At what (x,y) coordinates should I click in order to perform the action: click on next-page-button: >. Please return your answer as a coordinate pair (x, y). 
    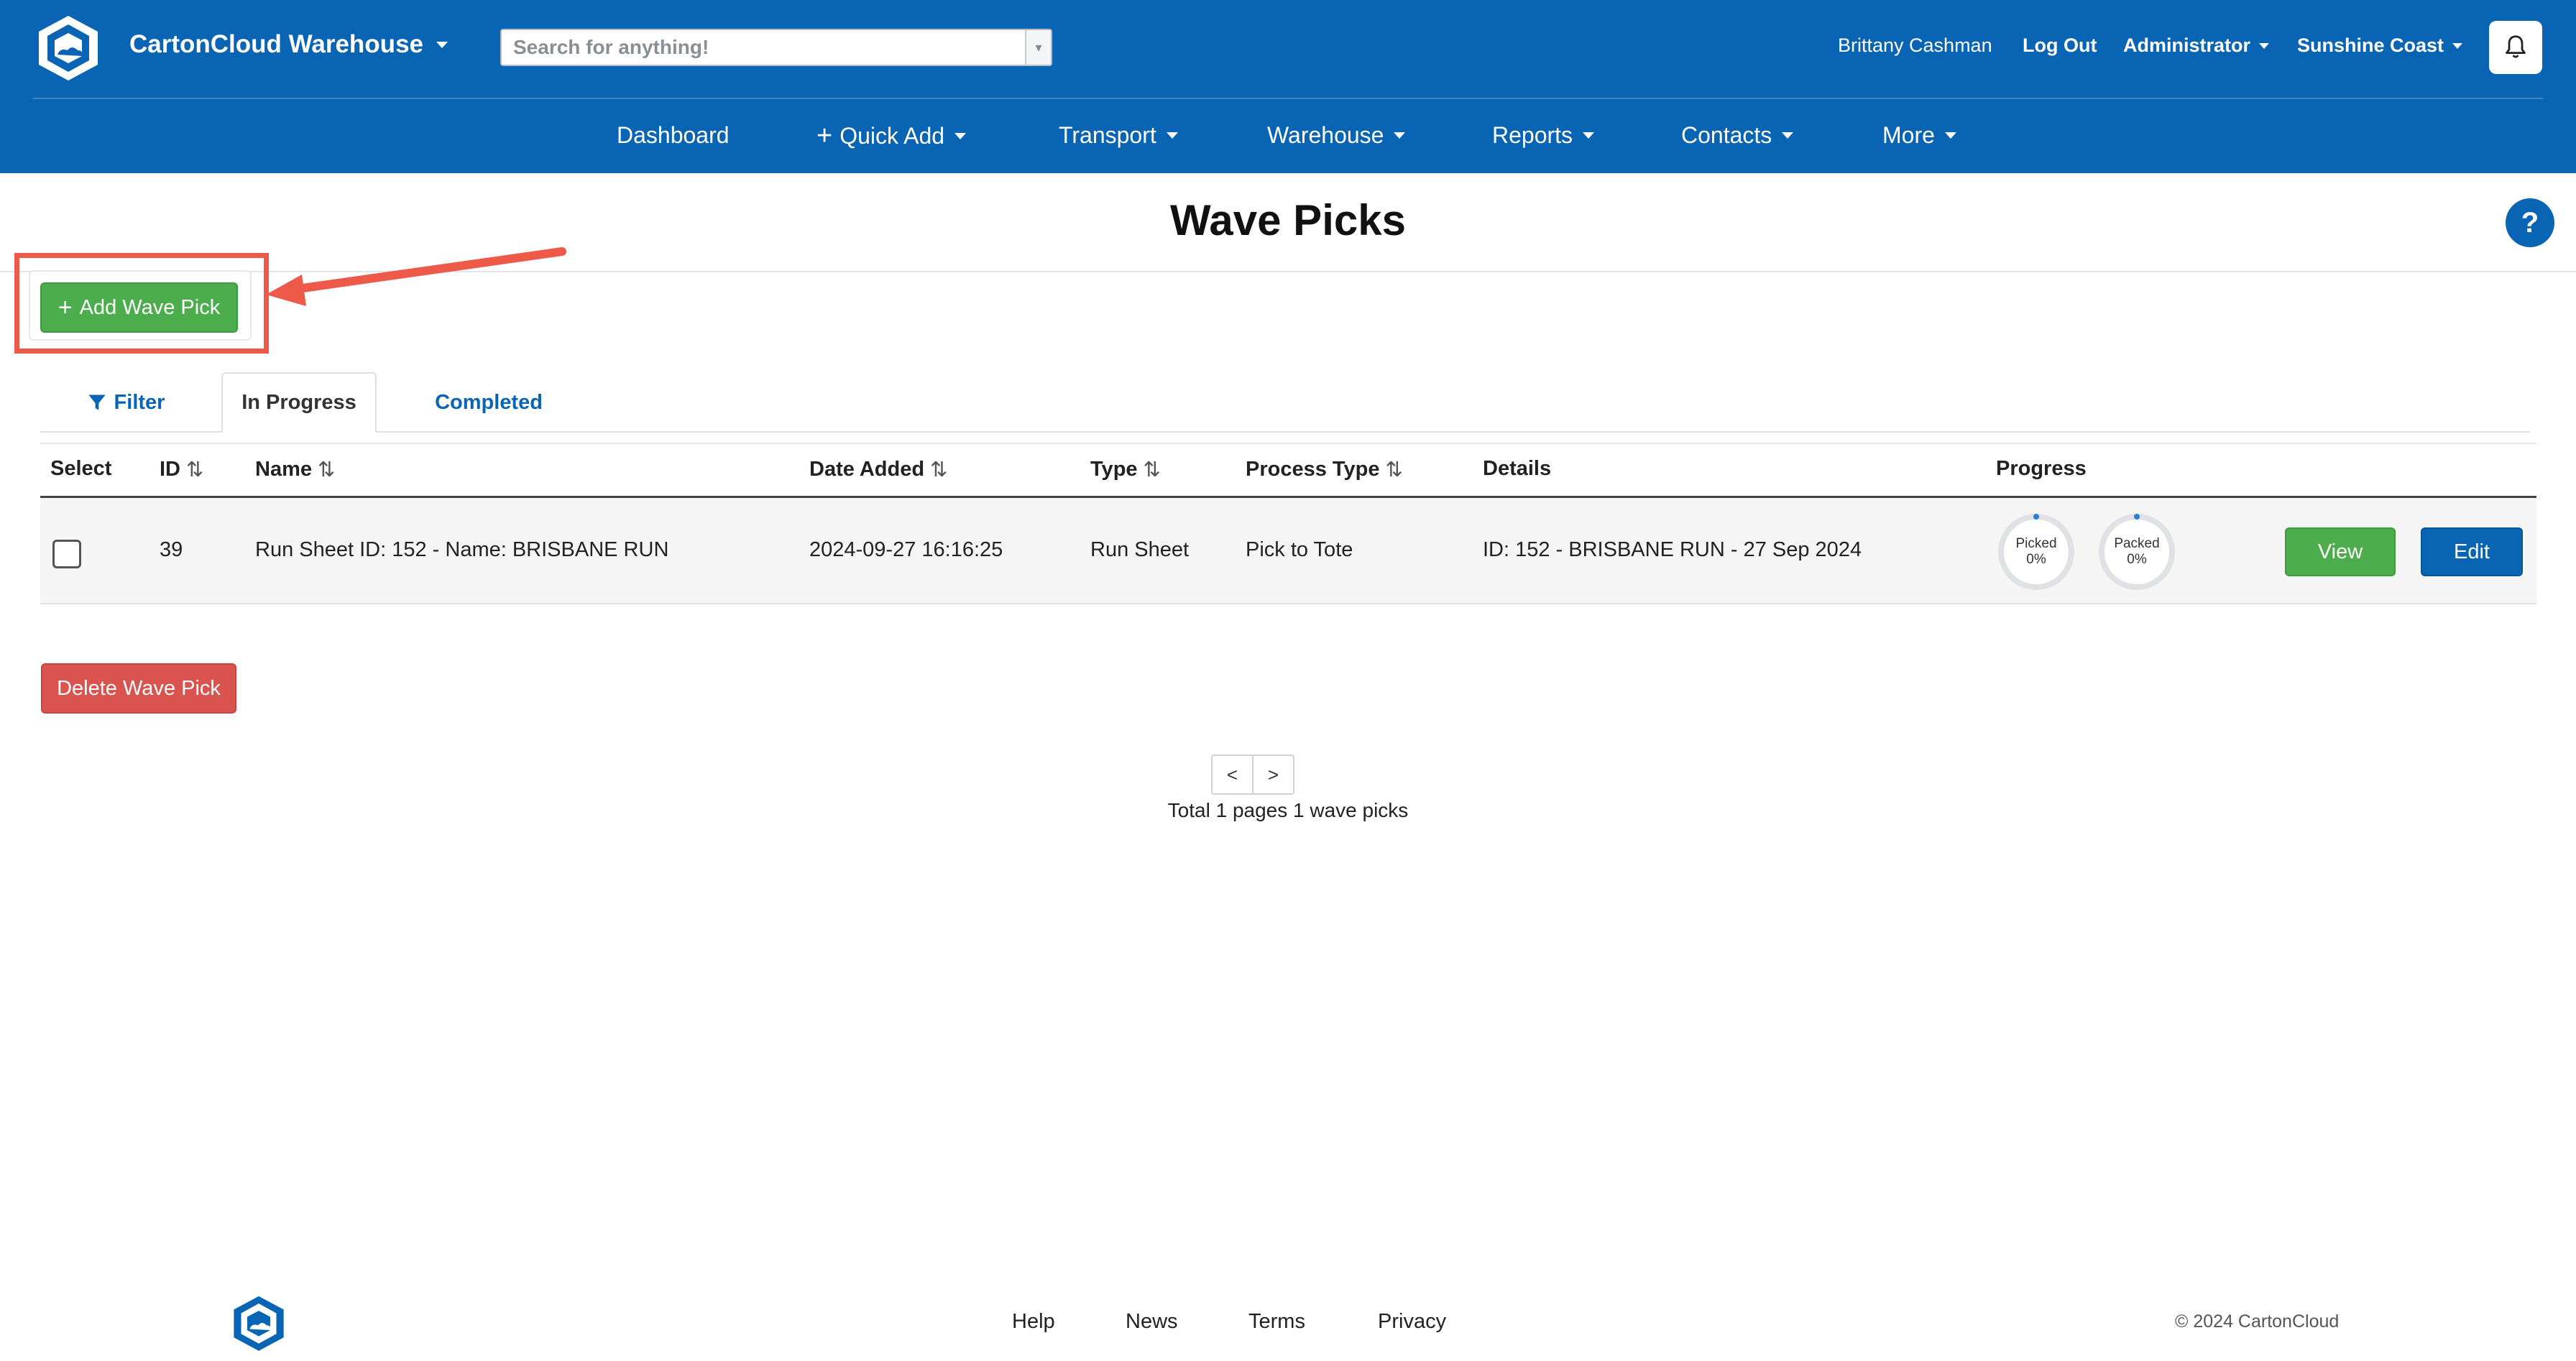
    Looking at the image, I should click on (1272, 775).